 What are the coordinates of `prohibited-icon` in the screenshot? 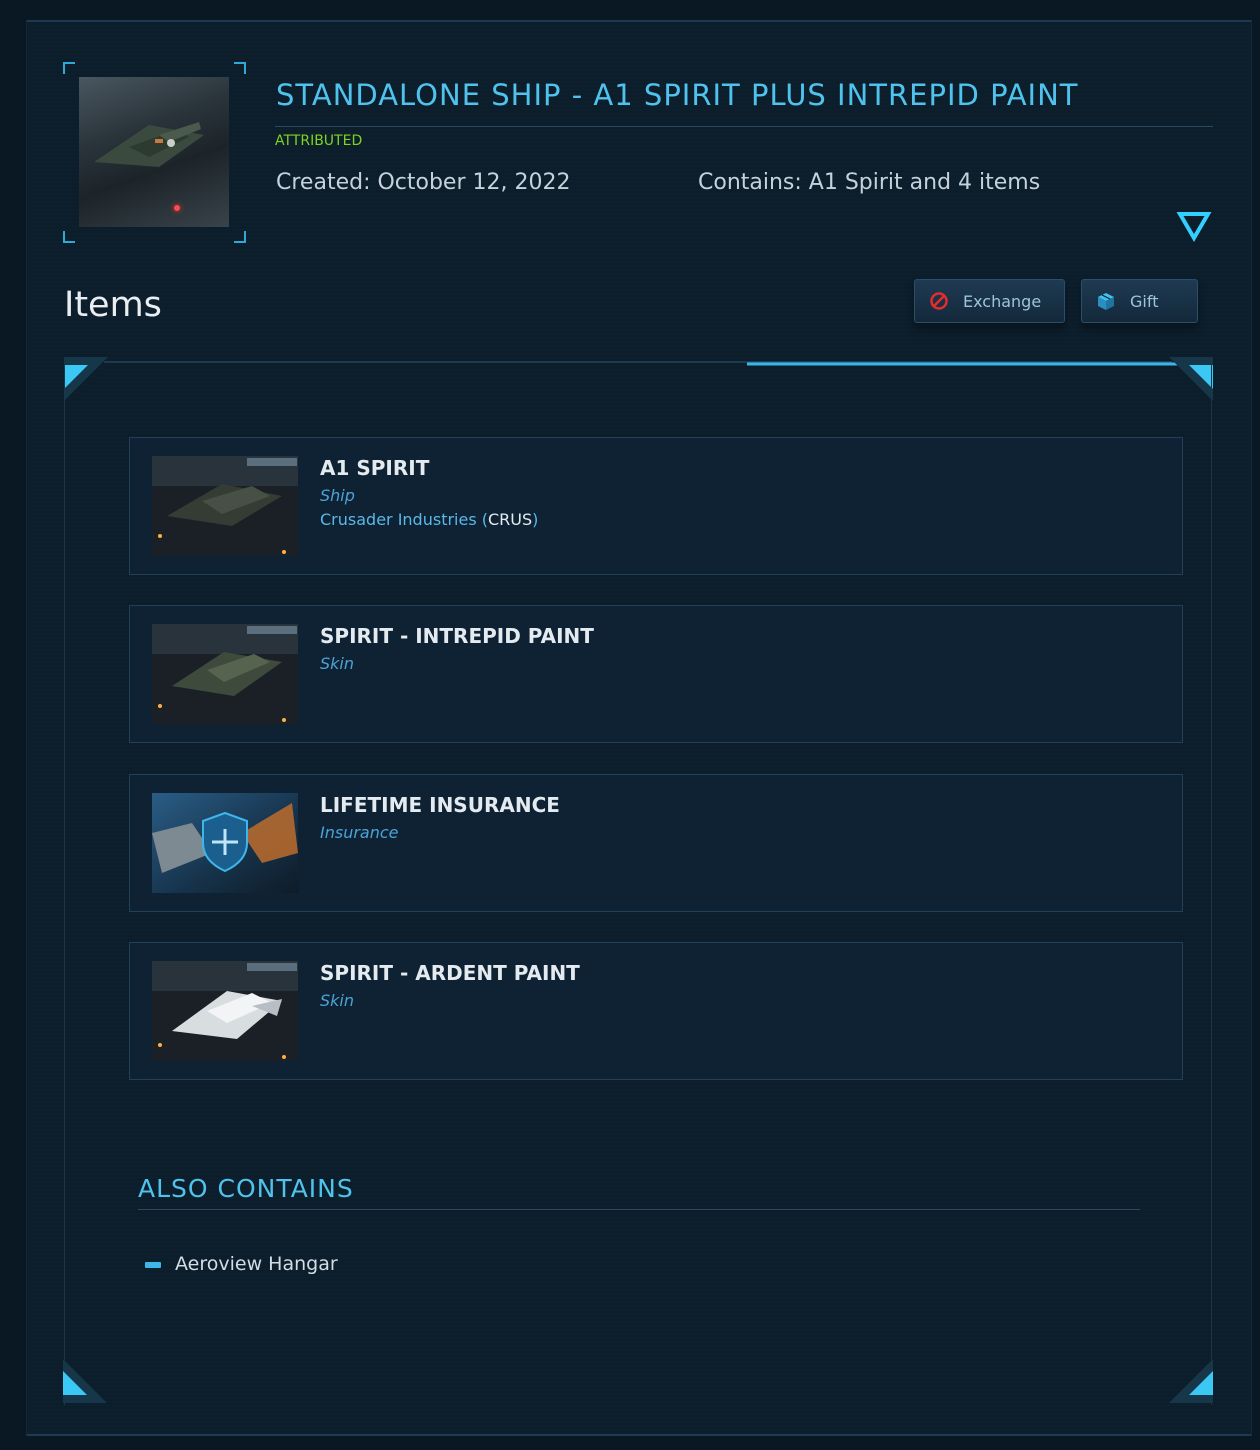 It's located at (939, 301).